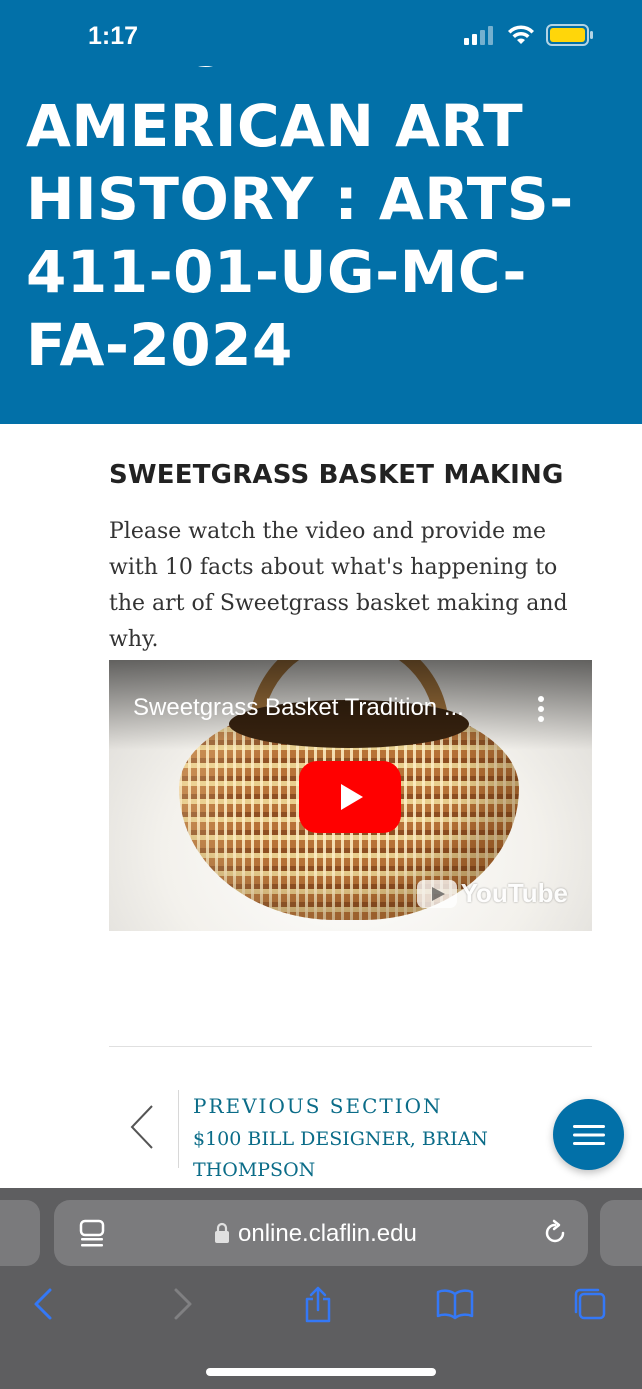 The width and height of the screenshot is (642, 1389). What do you see at coordinates (363, 1155) in the screenshot?
I see `previous-section-title: $100 BILL DESIGNER, BRIAN THOMPSON` at bounding box center [363, 1155].